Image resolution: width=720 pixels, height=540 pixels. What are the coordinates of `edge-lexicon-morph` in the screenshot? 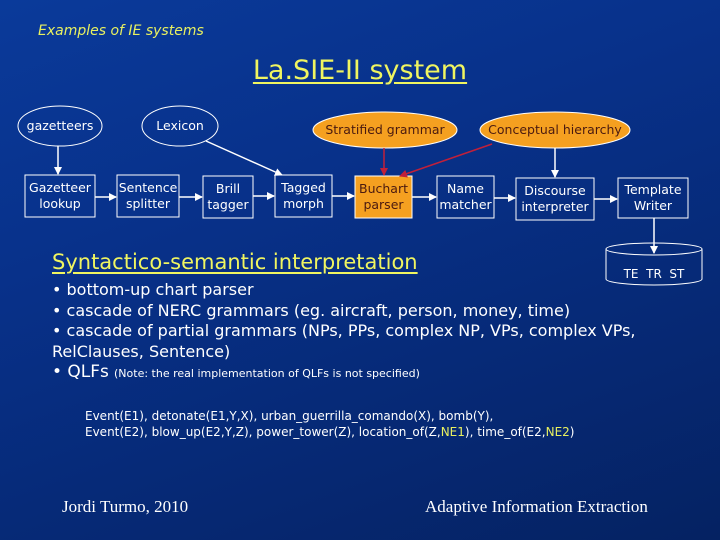 It's located at (244, 158).